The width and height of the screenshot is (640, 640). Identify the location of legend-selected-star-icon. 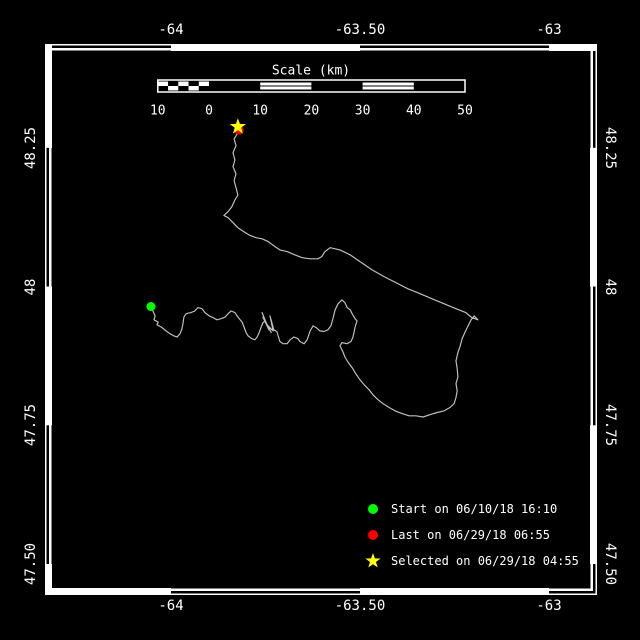
(373, 560).